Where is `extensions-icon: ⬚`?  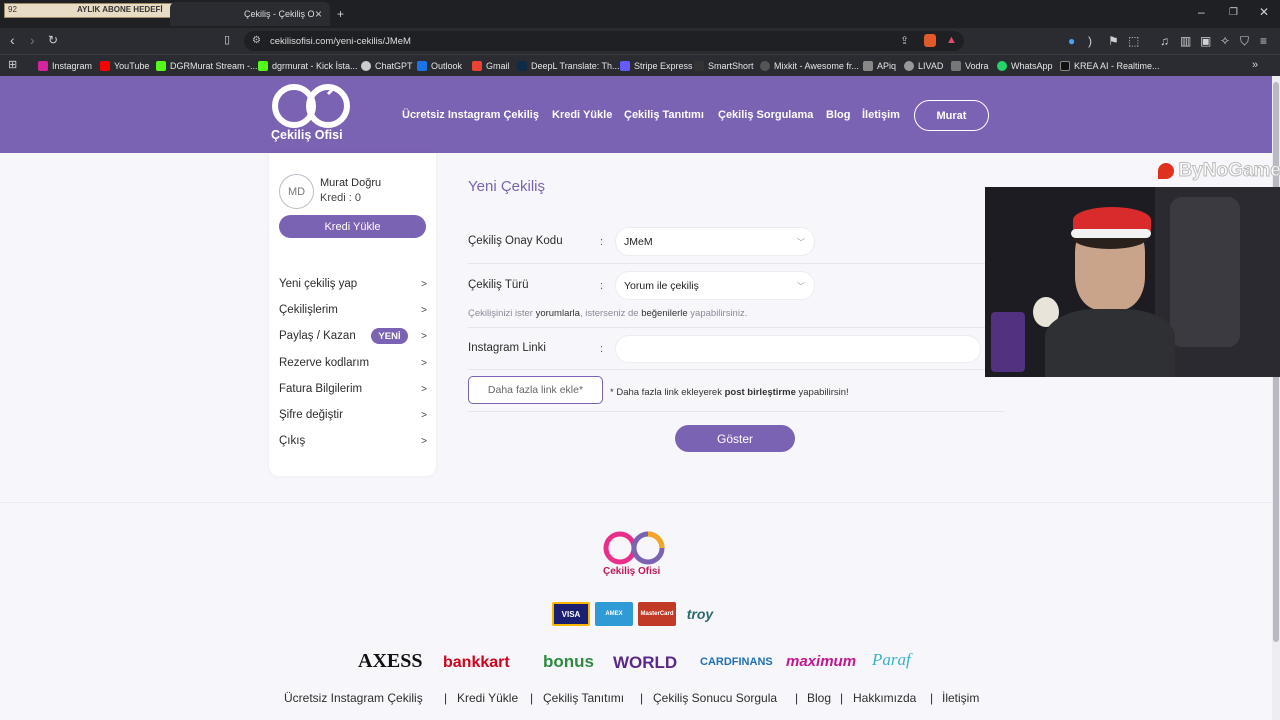
extensions-icon: ⬚ is located at coordinates (1133, 41).